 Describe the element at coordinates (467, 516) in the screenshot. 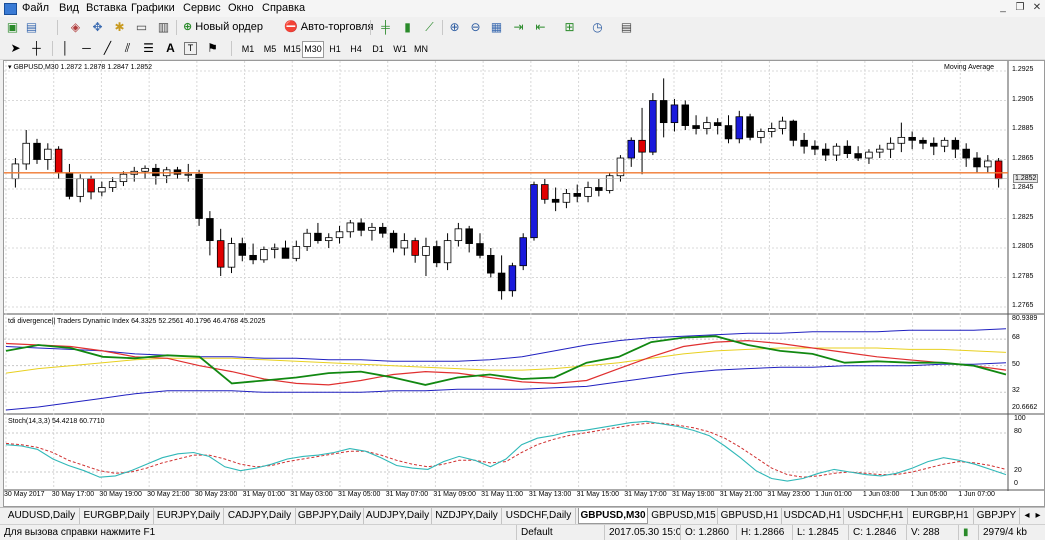

I see `tab-nzdjpy-daily: NZDJPY,Daily` at that location.